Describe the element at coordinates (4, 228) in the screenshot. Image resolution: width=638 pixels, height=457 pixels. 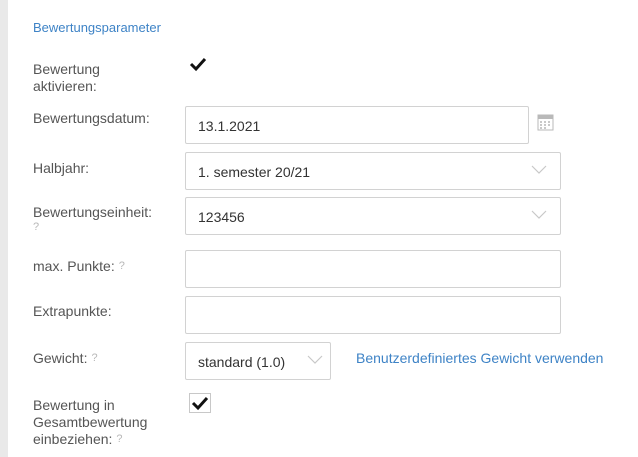
I see `left-accent-bar` at that location.